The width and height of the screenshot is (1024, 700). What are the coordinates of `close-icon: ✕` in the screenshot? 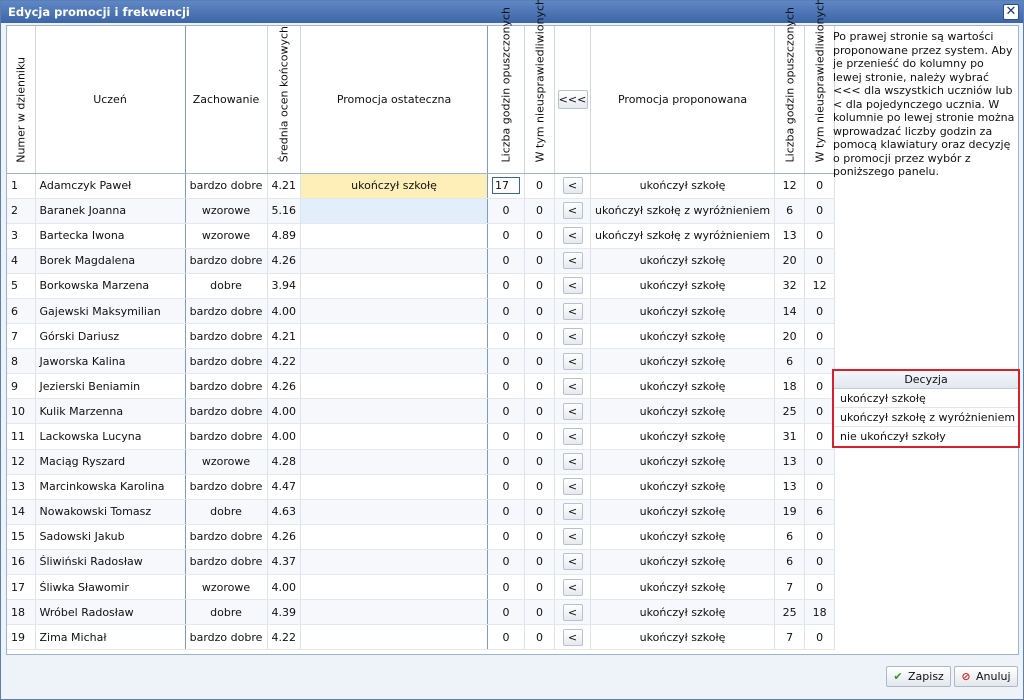 It's located at (1011, 12).